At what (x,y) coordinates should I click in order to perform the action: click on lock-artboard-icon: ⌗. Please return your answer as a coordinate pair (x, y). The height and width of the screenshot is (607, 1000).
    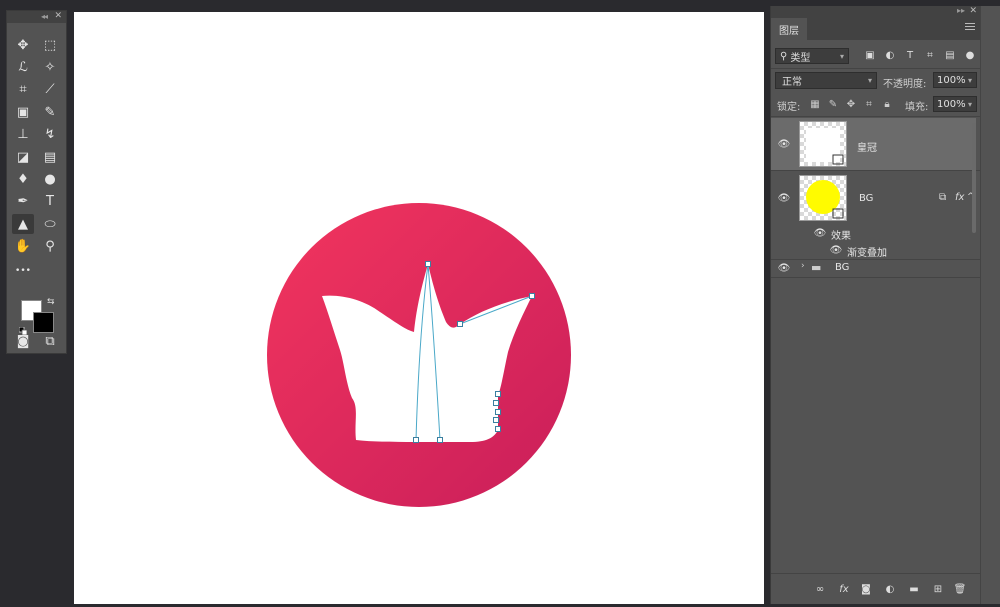
    Looking at the image, I should click on (869, 104).